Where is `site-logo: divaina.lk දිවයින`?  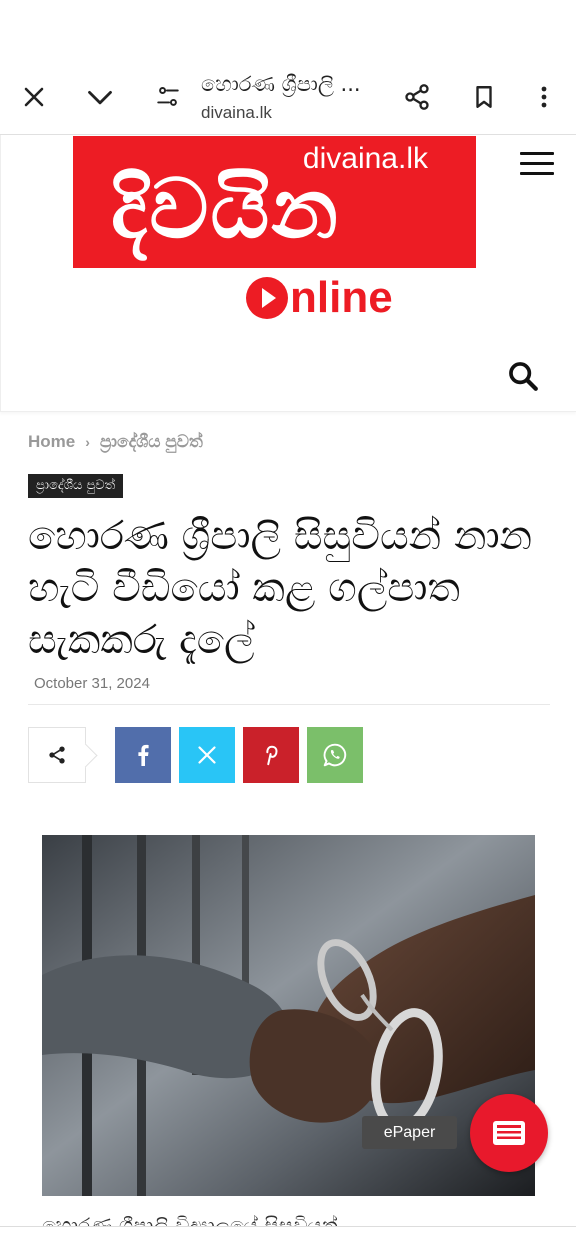
site-logo: divaina.lk දිවයින is located at coordinates (274, 202).